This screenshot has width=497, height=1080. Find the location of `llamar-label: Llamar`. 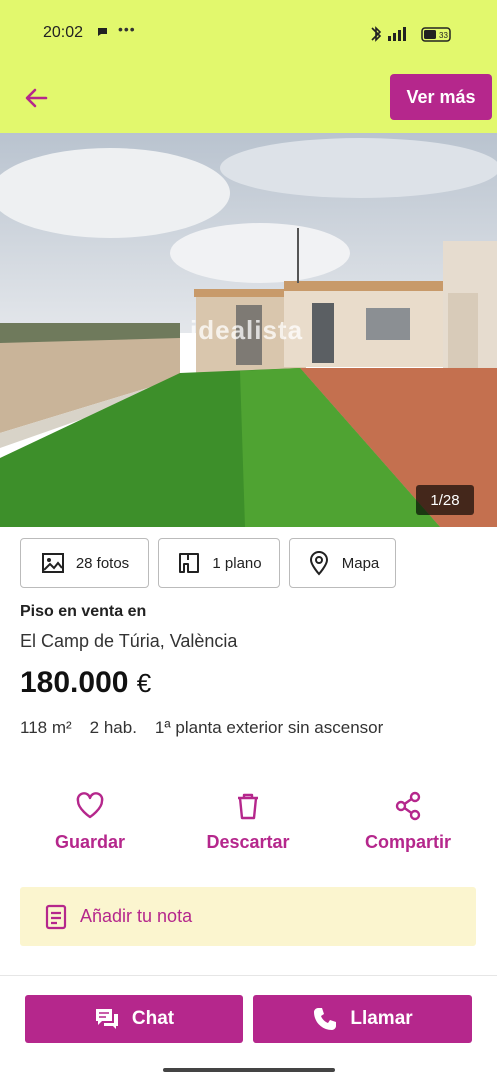

llamar-label: Llamar is located at coordinates (381, 1018).